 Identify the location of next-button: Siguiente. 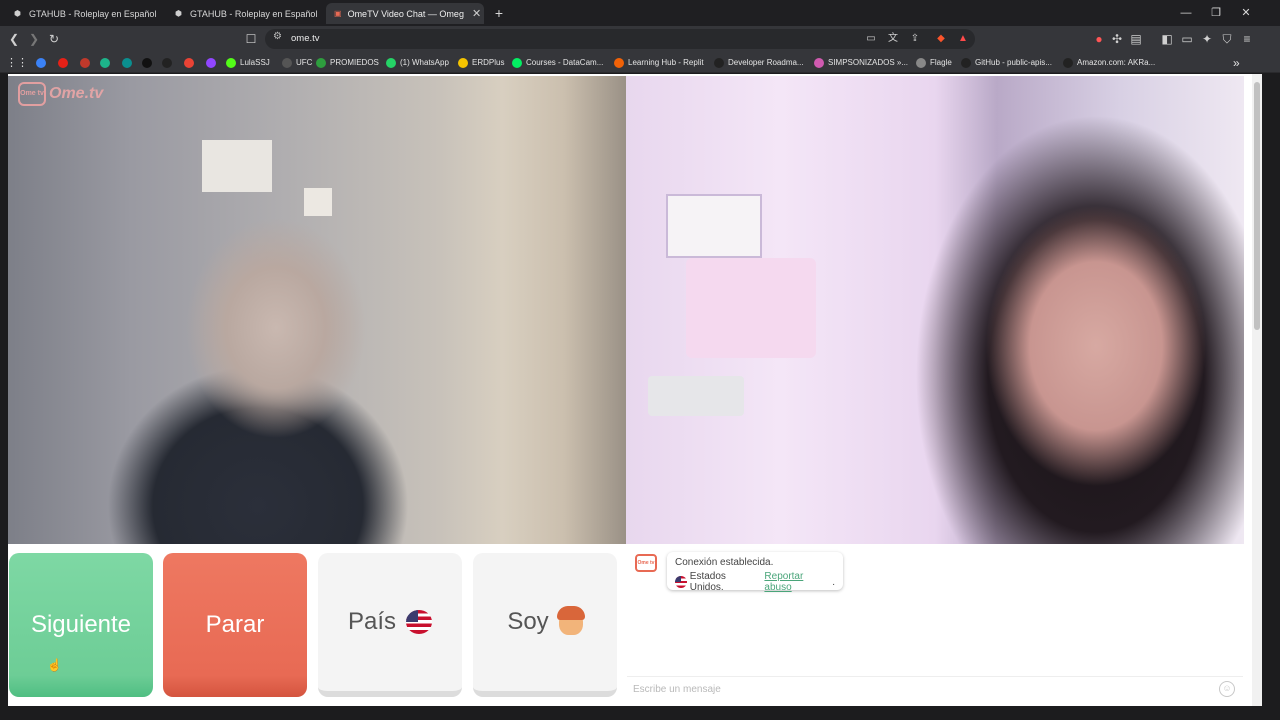
(81, 625).